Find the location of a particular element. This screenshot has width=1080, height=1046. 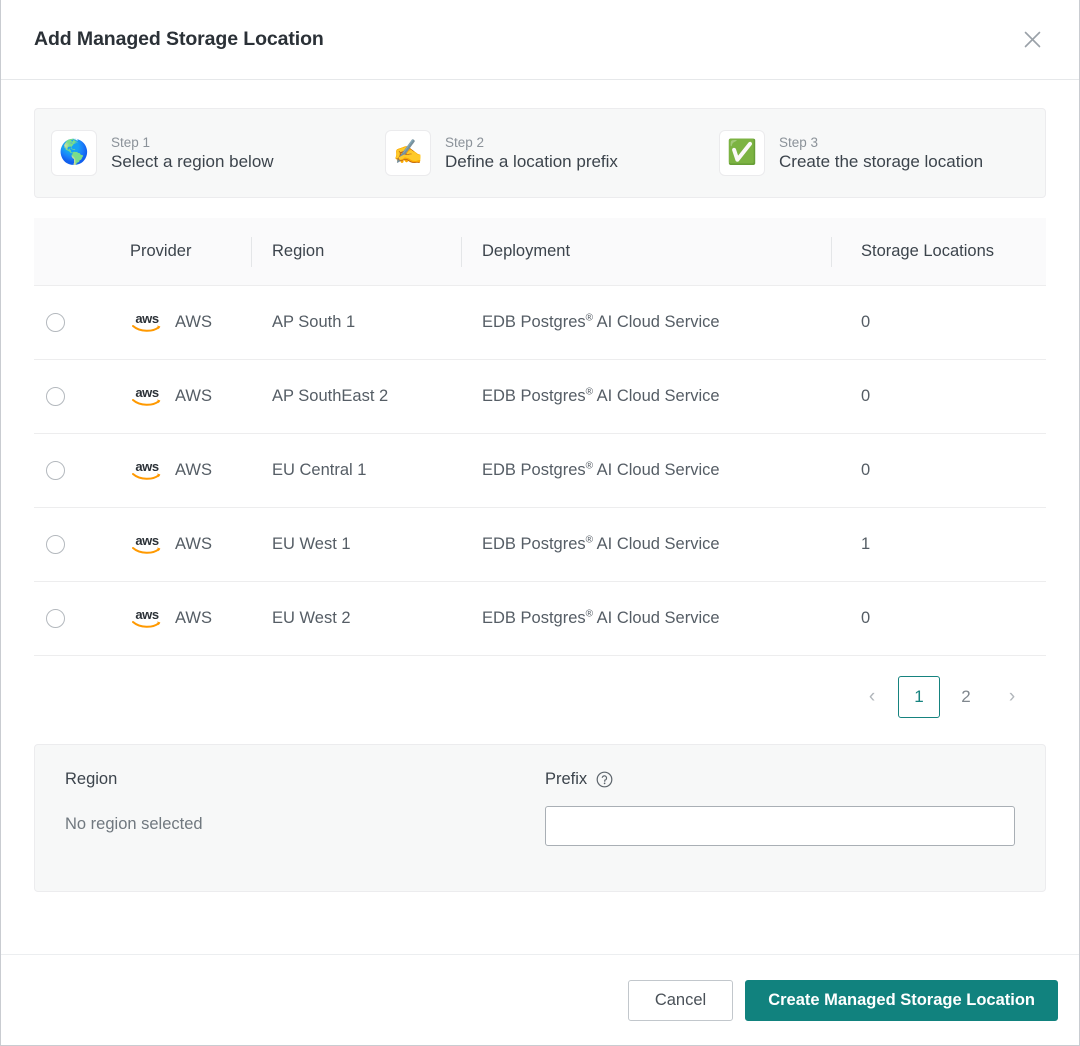

step-2: ✍️ Step 2 Define a location prefix is located at coordinates (552, 153).